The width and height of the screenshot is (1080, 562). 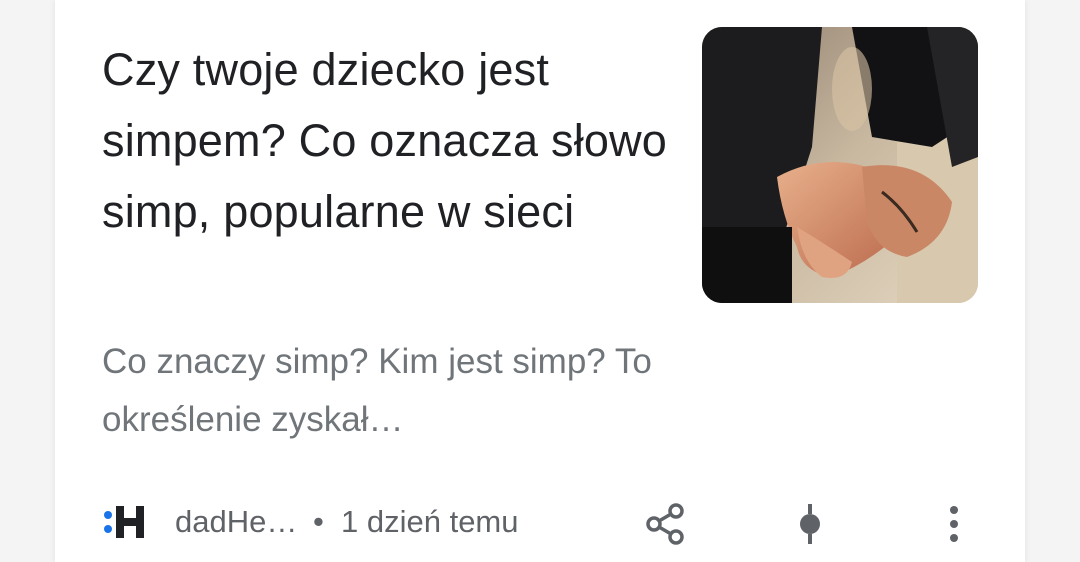 I want to click on dadhero-logo-icon, so click(x=126, y=522).